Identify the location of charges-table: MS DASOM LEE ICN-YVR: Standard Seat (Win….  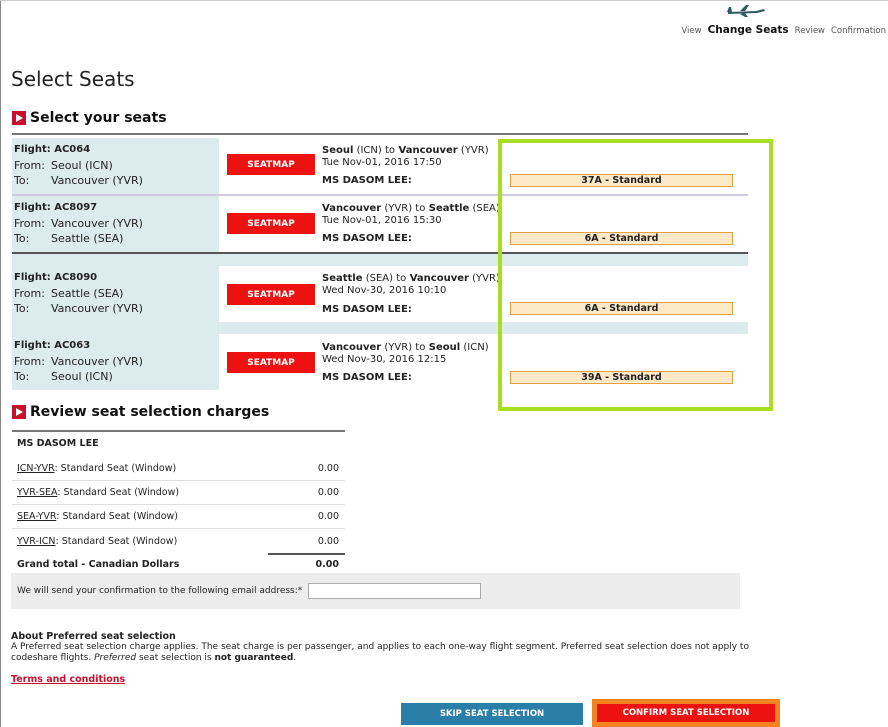
(178, 502).